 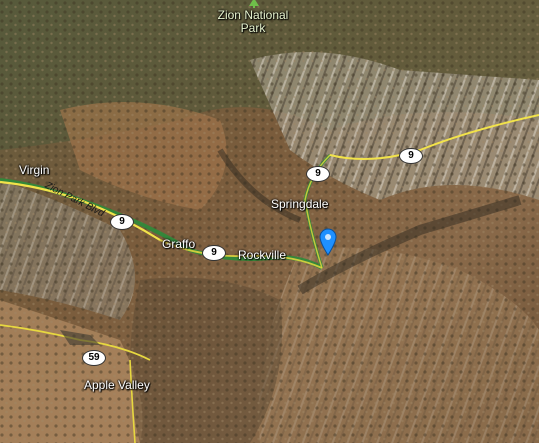 I want to click on place-label-rockville: Rockville, so click(x=262, y=255).